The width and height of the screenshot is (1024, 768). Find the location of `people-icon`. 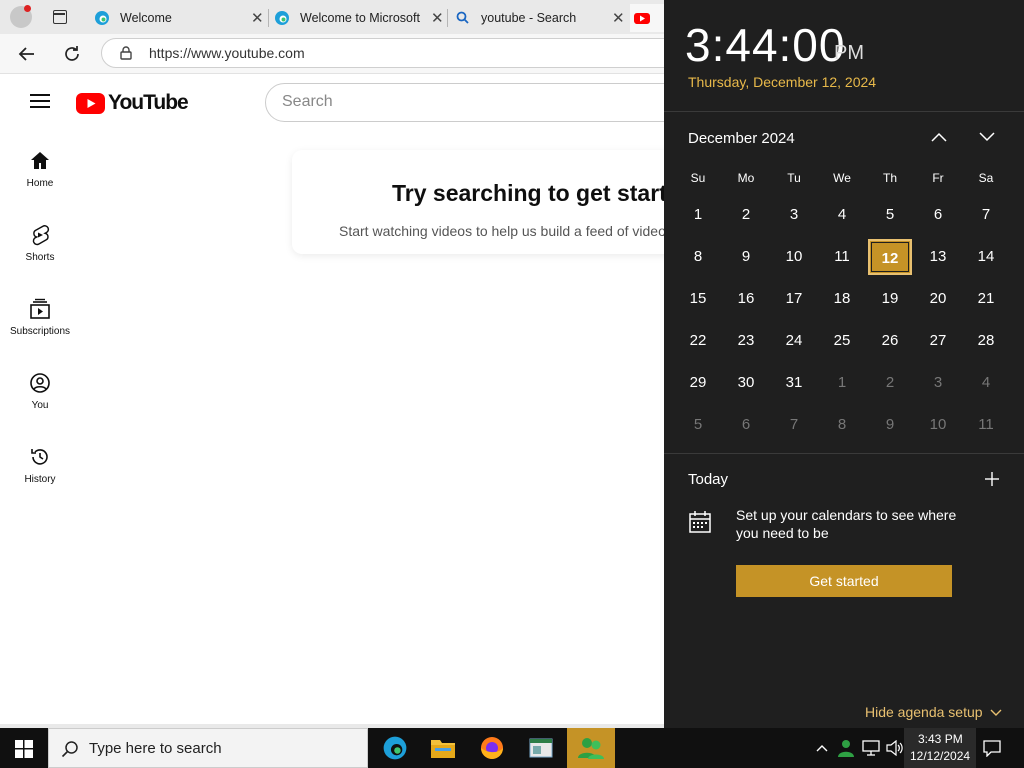

people-icon is located at coordinates (591, 748).